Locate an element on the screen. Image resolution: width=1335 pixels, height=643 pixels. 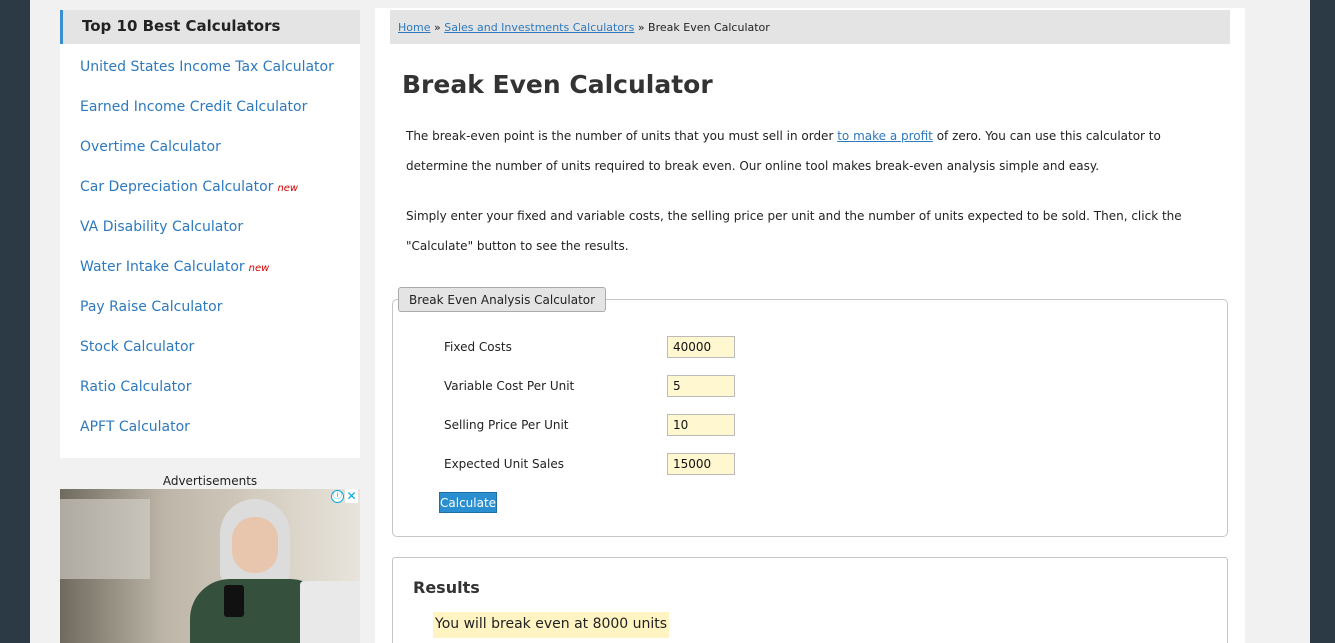
expected-unit-sales-label: Expected Unit Sales is located at coordinates (504, 464).